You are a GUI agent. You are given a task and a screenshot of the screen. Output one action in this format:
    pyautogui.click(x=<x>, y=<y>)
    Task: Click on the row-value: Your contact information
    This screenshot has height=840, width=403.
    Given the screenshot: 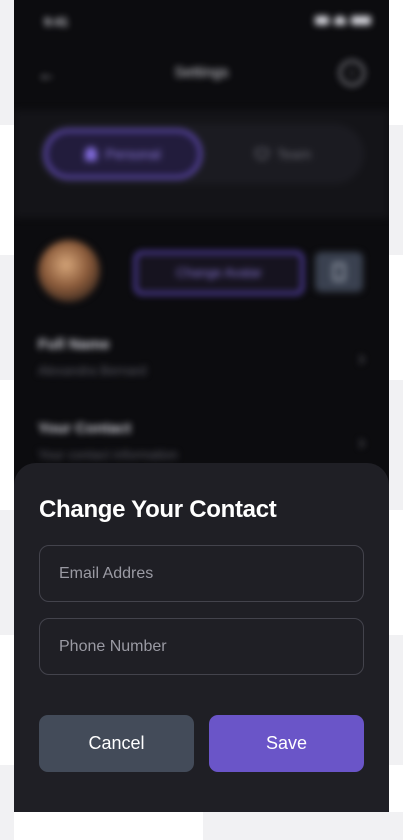 What is the action you would take?
    pyautogui.click(x=108, y=454)
    